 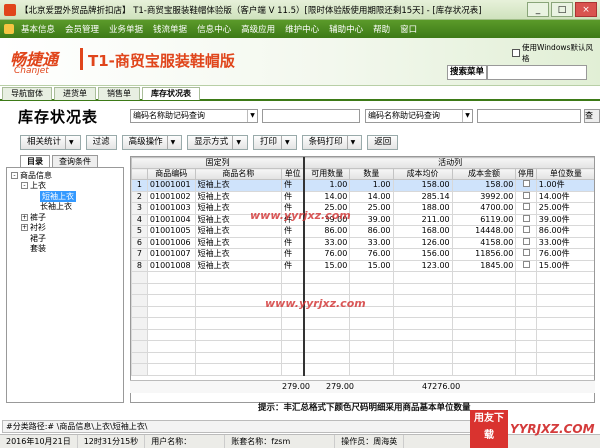 What do you see at coordinates (214, 29) in the screenshot?
I see `menu-info-center: 信息中心` at bounding box center [214, 29].